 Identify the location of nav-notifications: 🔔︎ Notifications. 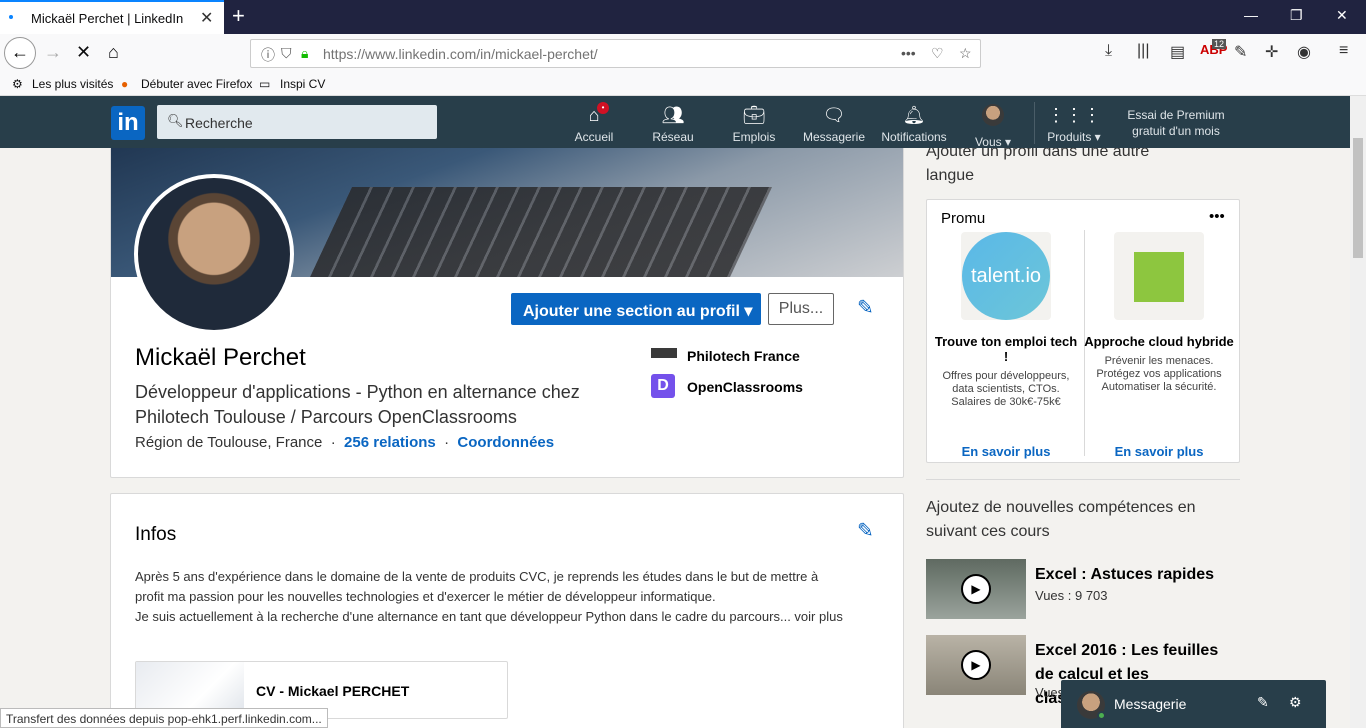
(914, 124).